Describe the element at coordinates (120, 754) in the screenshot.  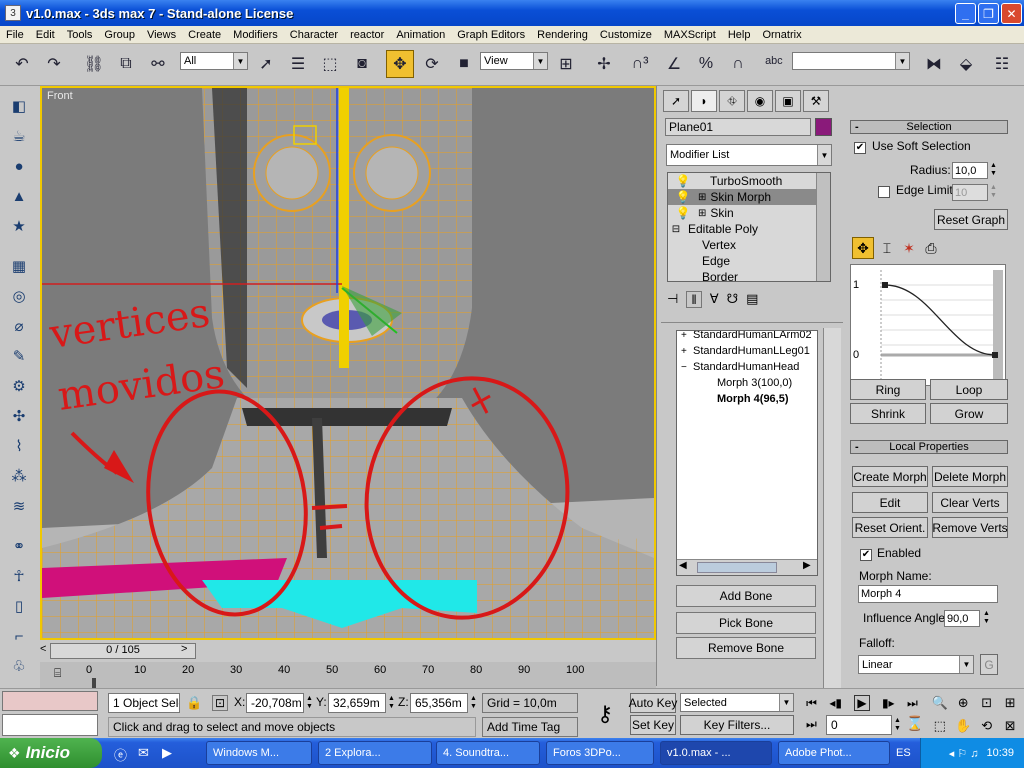
I see `ie-icon: ⓔ` at that location.